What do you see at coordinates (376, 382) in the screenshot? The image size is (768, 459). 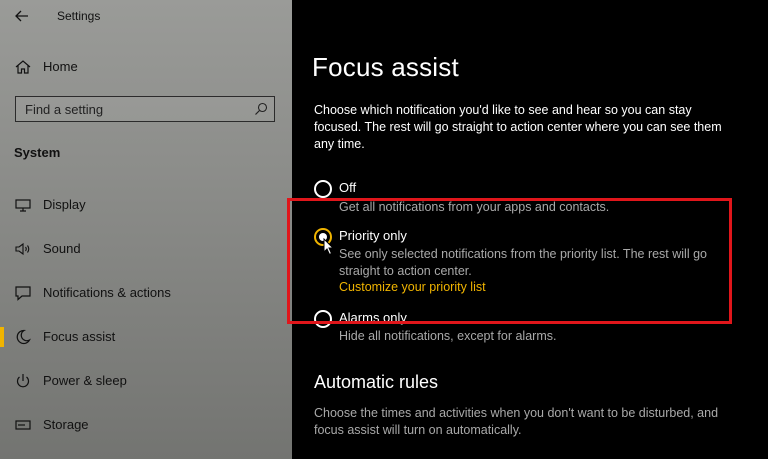 I see `automatic-rules-heading: Automatic rules` at bounding box center [376, 382].